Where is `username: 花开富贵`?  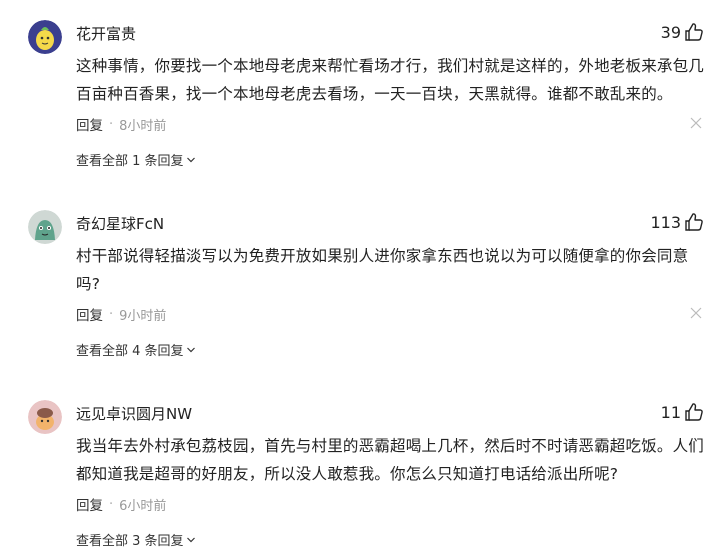
username: 花开富贵 is located at coordinates (106, 33).